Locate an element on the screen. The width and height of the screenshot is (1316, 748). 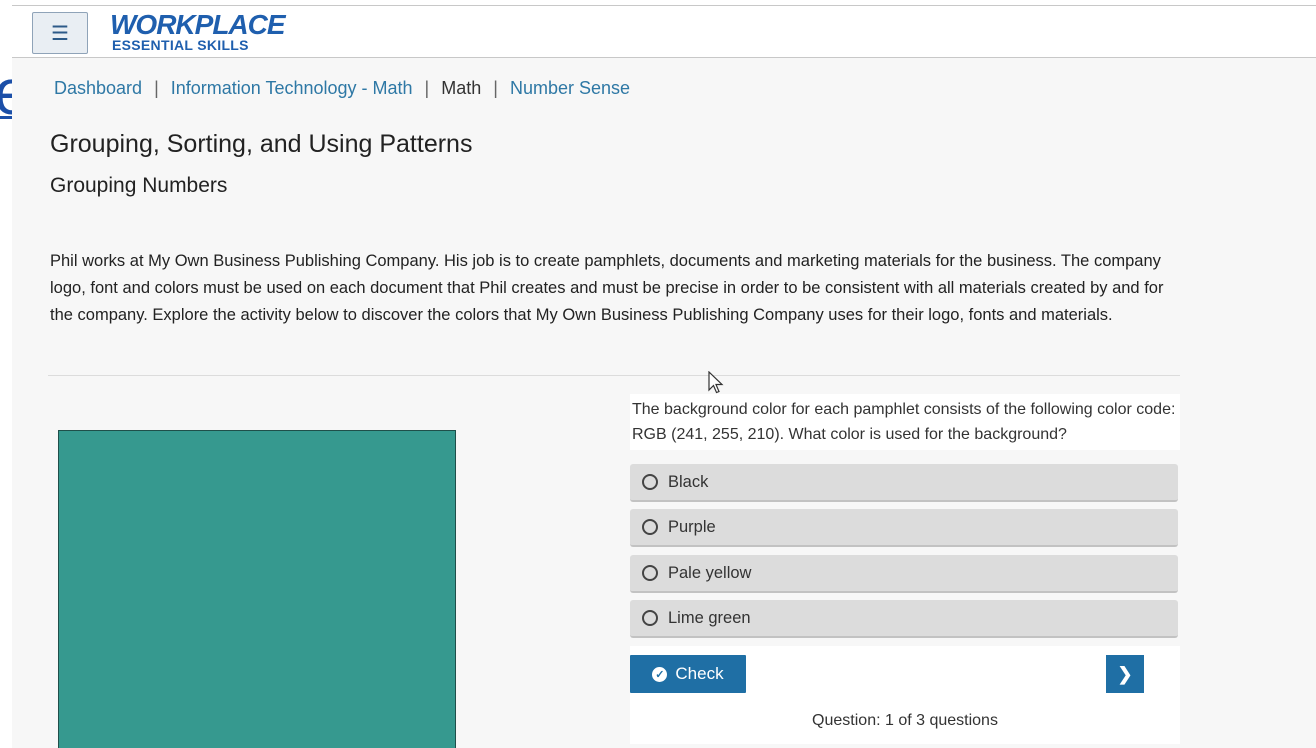
breadcrumb-it-math: Information Technology - Math is located at coordinates (292, 88).